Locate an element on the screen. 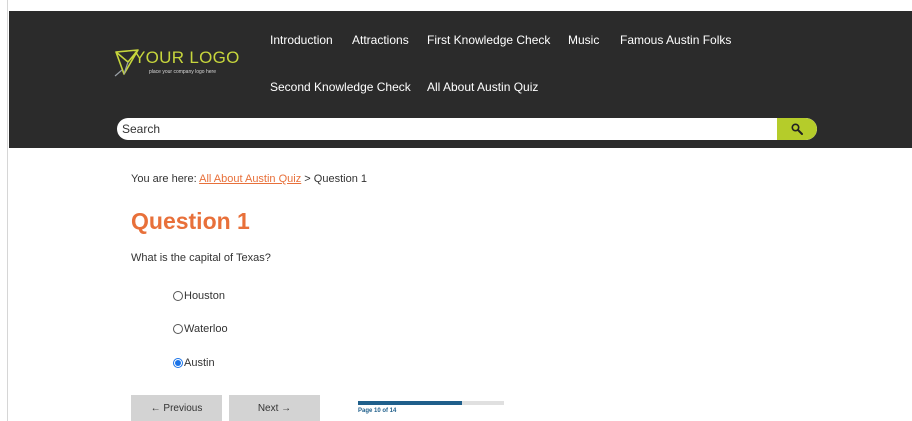 The width and height of the screenshot is (912, 421). option-label-houston: Houston is located at coordinates (204, 296).